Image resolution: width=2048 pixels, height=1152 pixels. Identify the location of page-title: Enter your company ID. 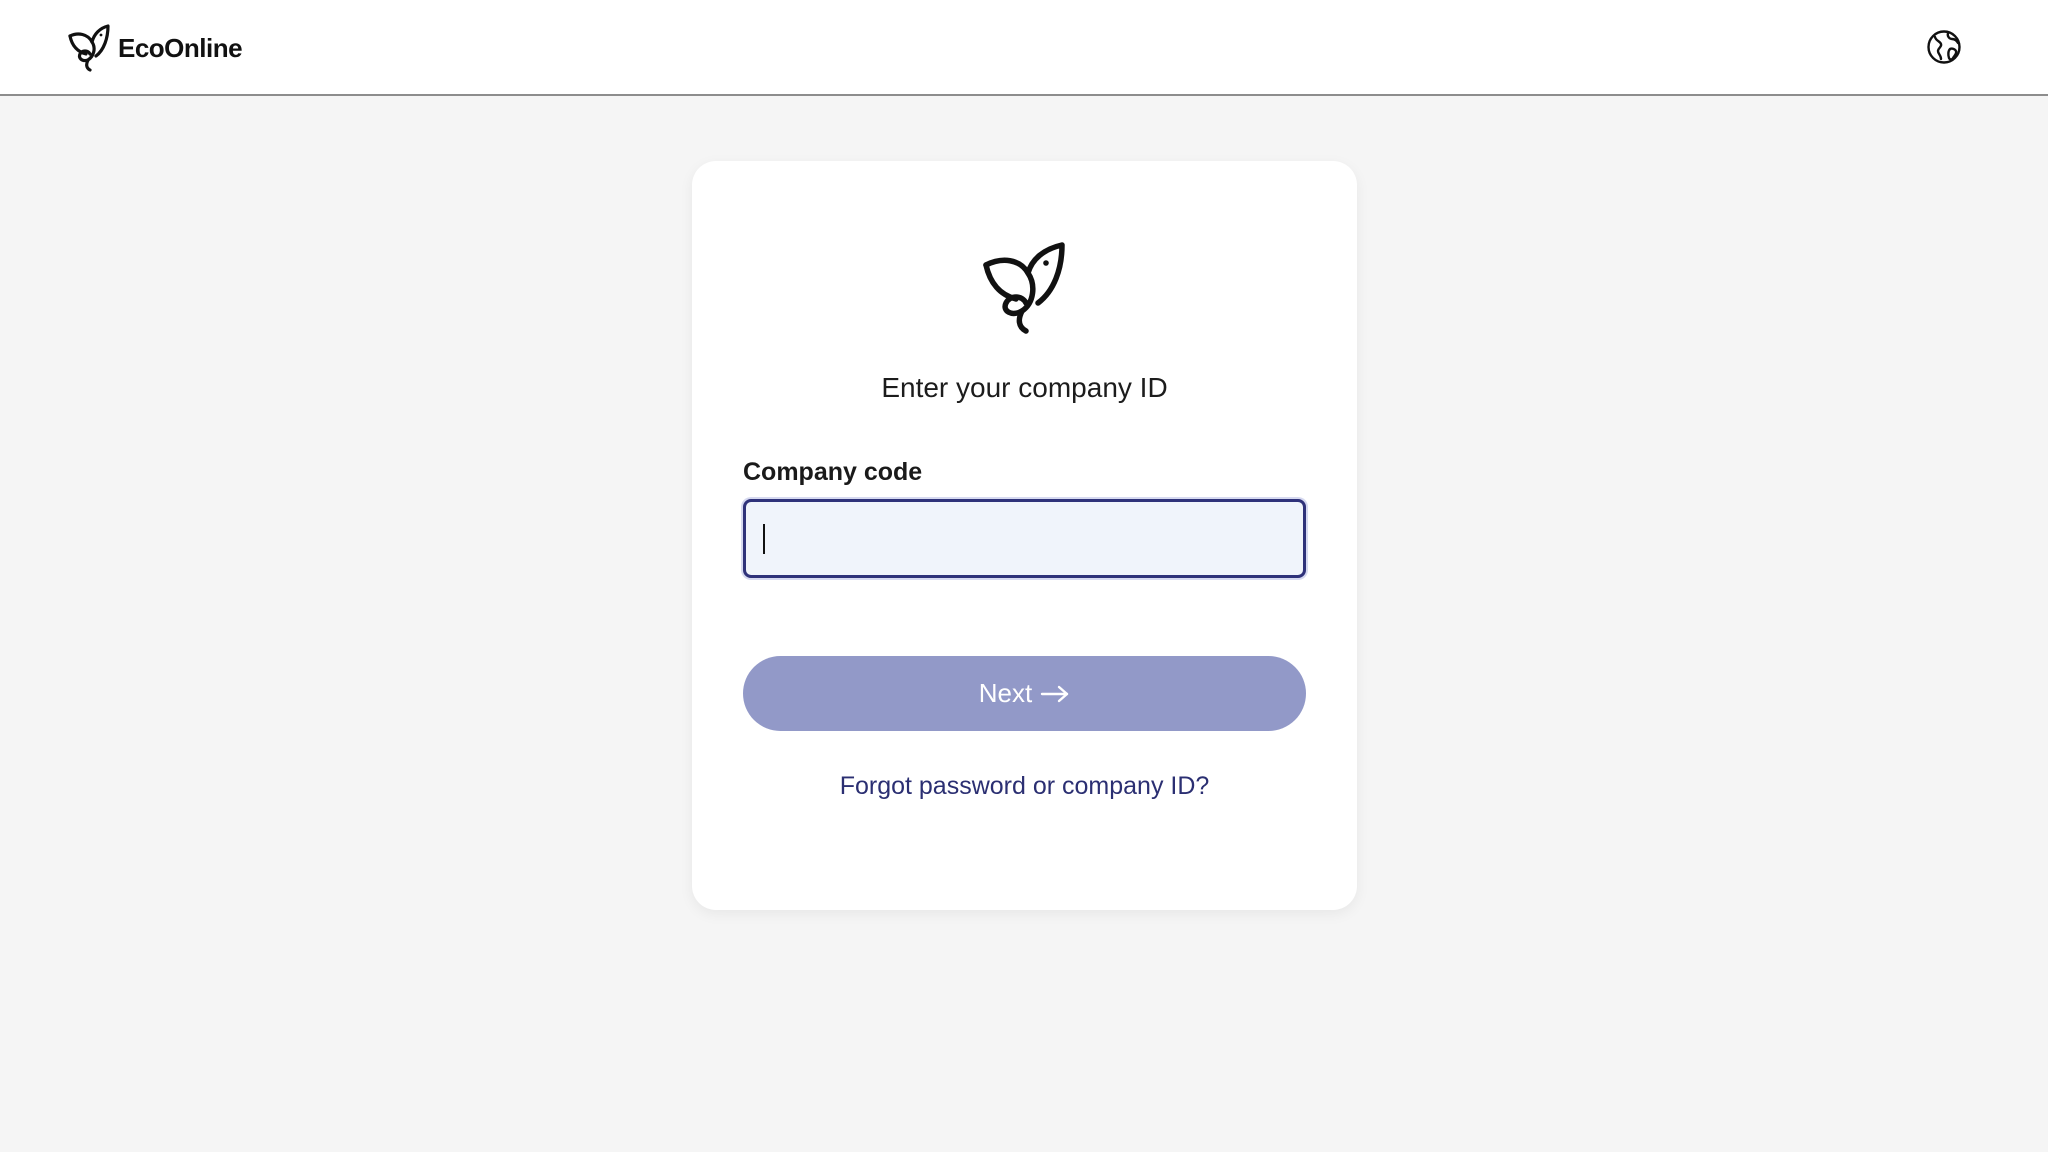
(1024, 387).